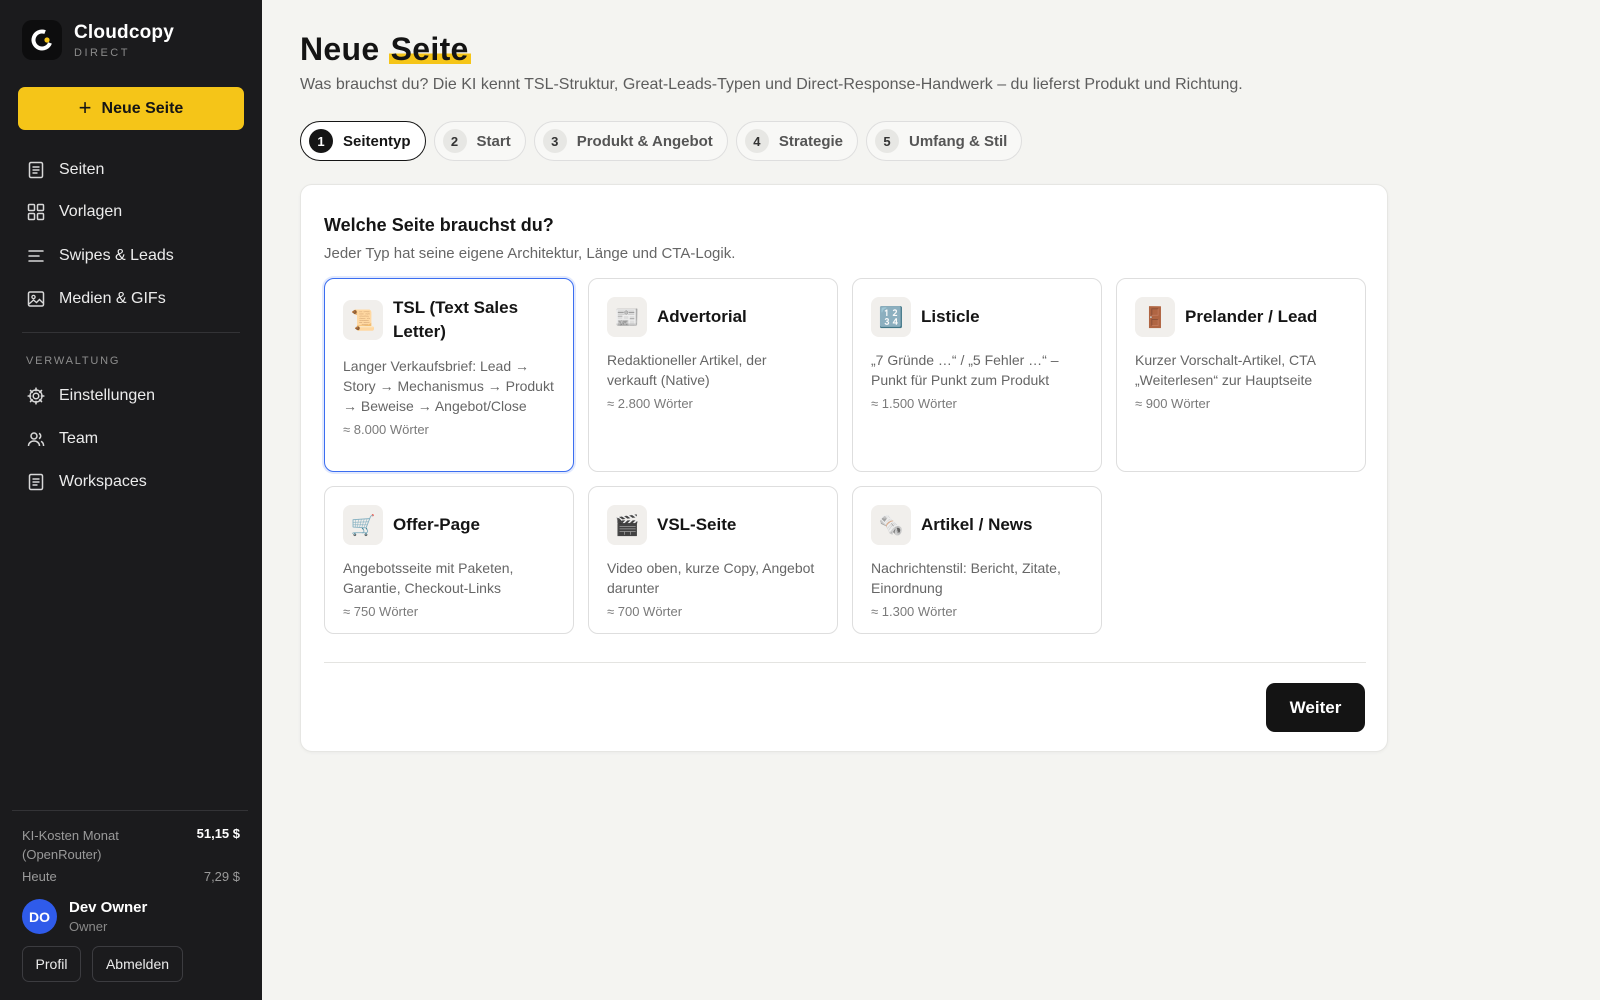  I want to click on cart-icon: 🛒, so click(363, 525).